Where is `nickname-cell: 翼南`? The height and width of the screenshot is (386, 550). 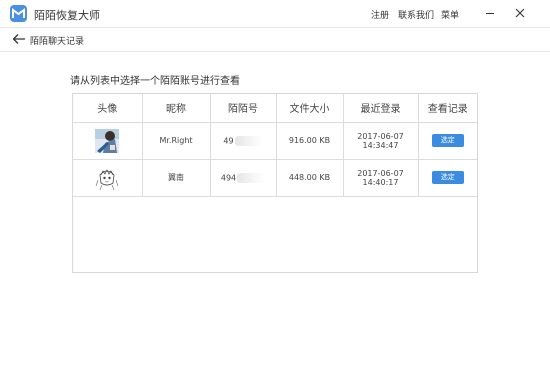 nickname-cell: 翼南 is located at coordinates (176, 178).